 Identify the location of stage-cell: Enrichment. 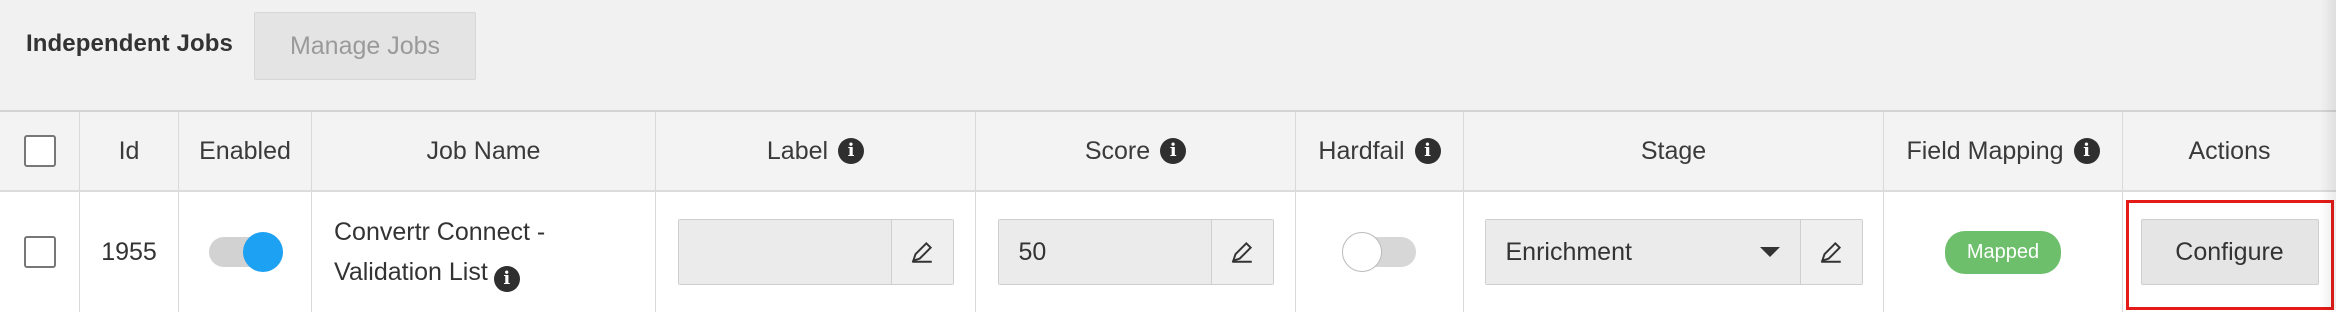
(1674, 252).